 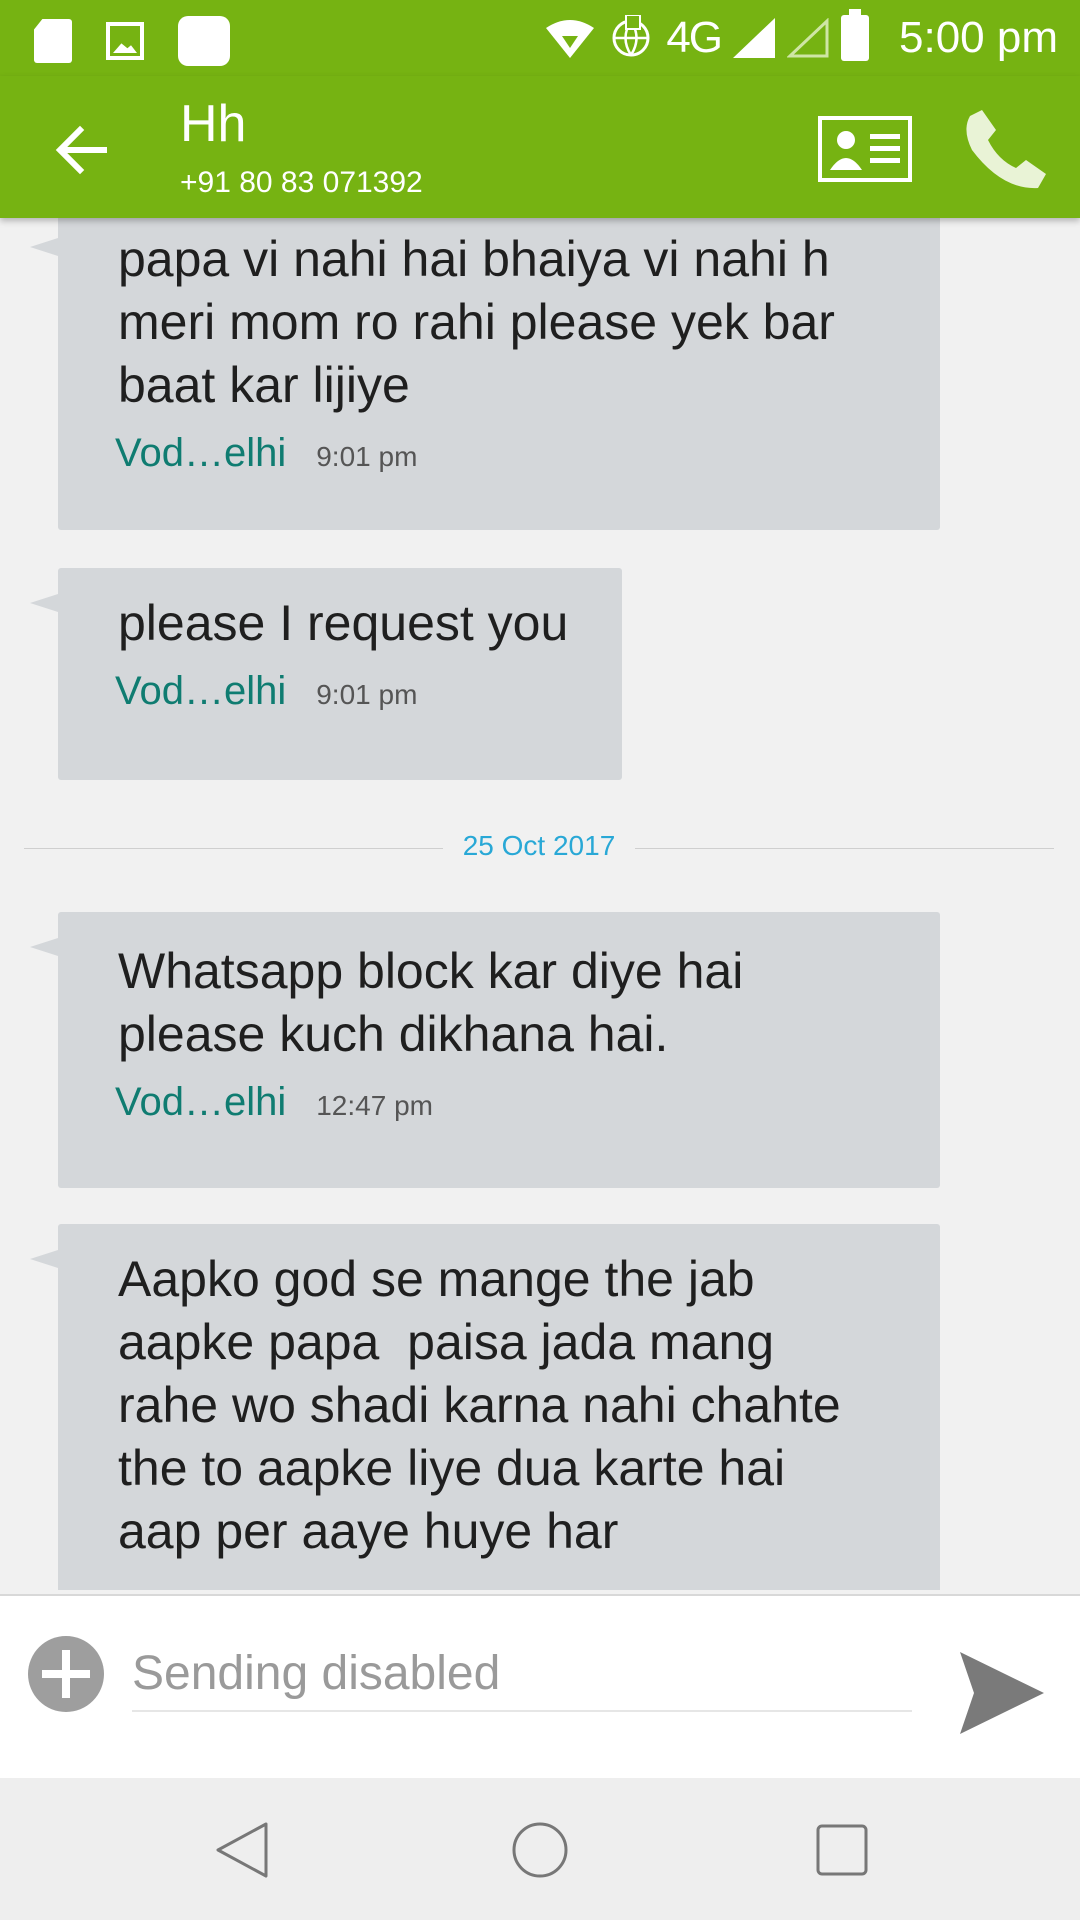 I want to click on sd-card-icon, so click(x=53, y=41).